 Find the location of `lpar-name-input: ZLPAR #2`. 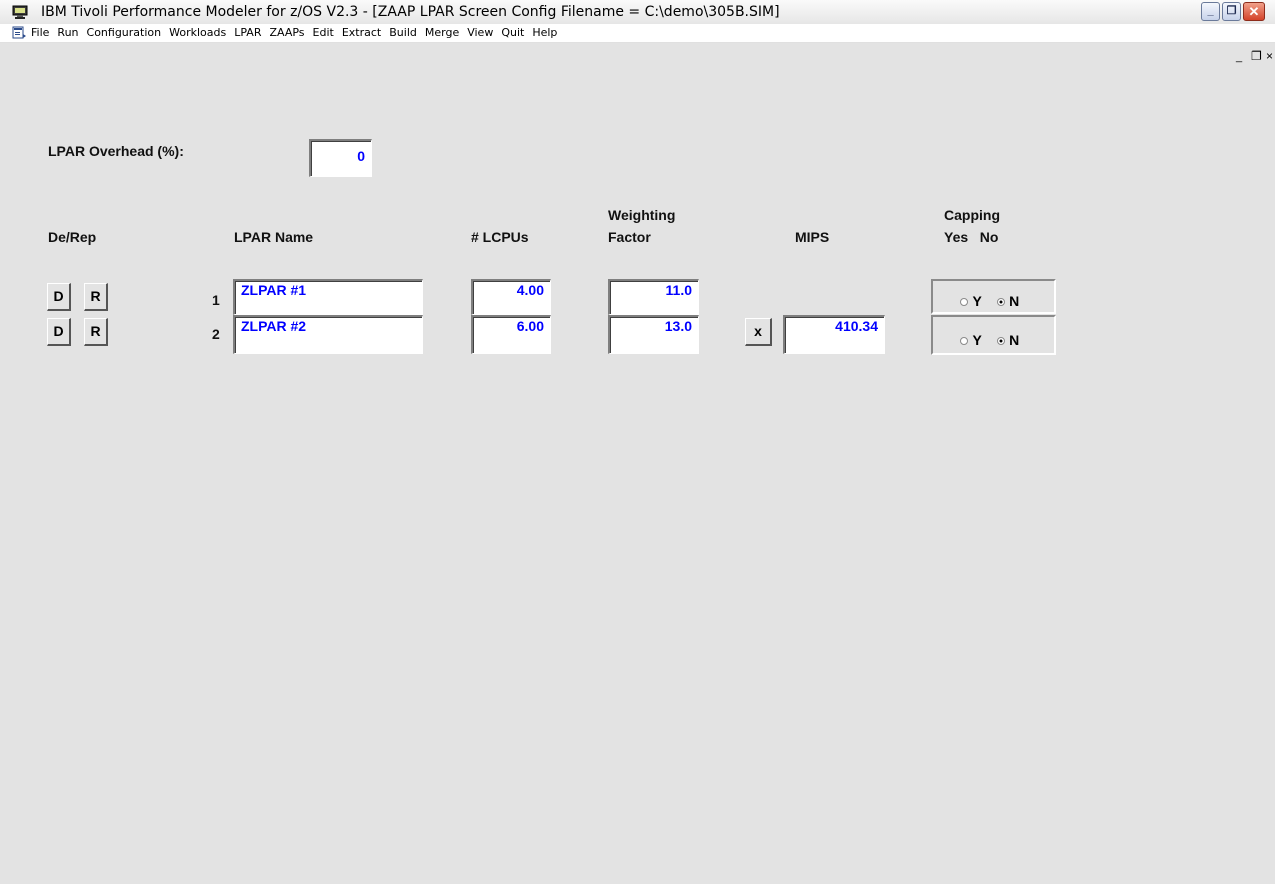

lpar-name-input: ZLPAR #2 is located at coordinates (328, 334).